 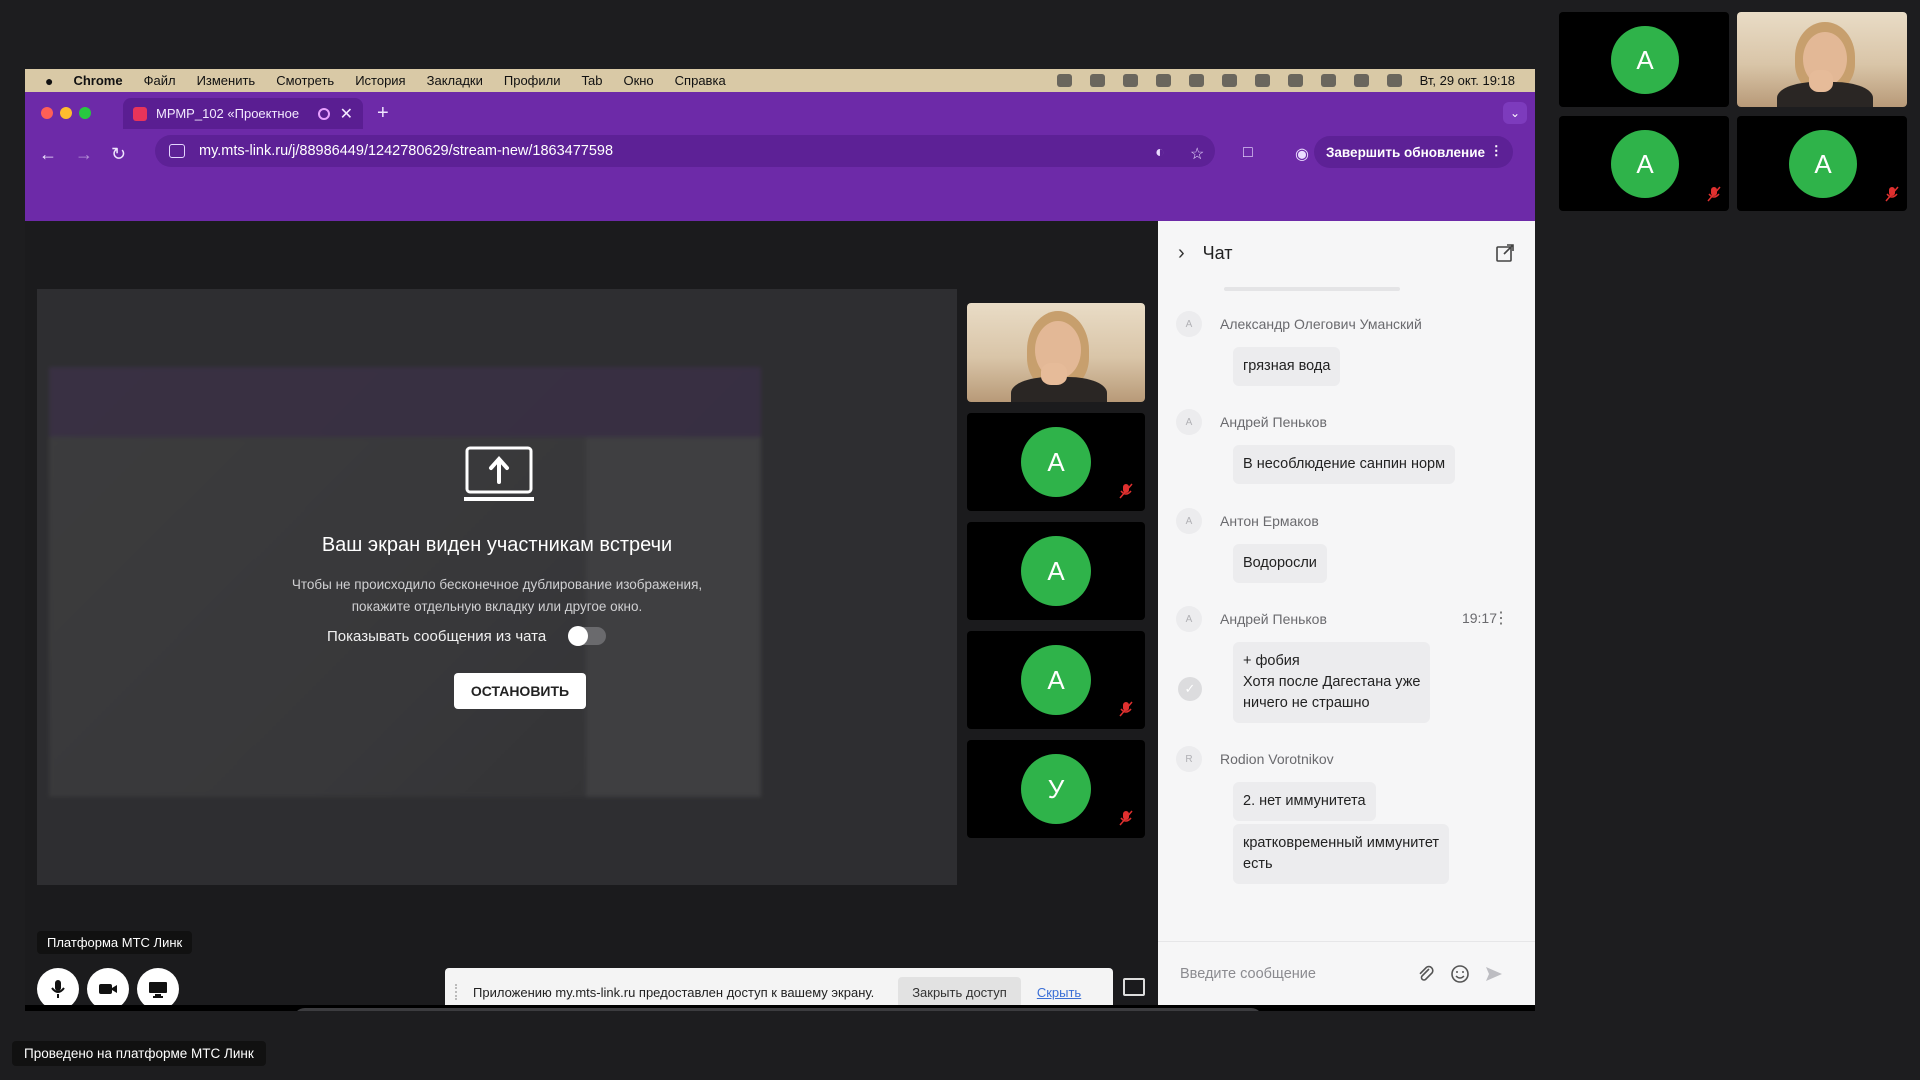 I want to click on send-icon, so click(x=1494, y=974).